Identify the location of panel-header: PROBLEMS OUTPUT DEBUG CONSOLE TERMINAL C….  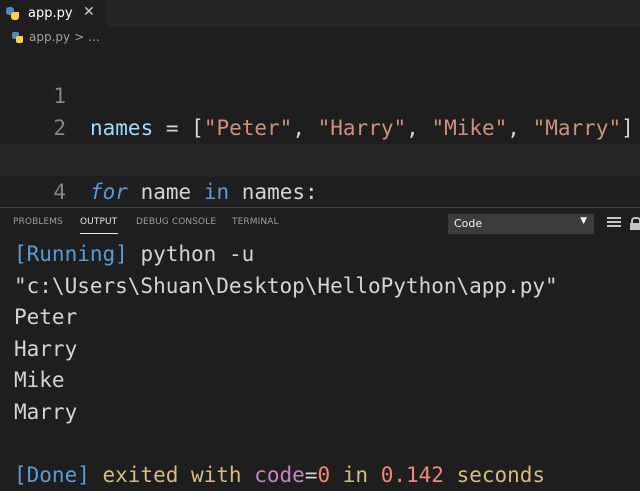
(320, 222).